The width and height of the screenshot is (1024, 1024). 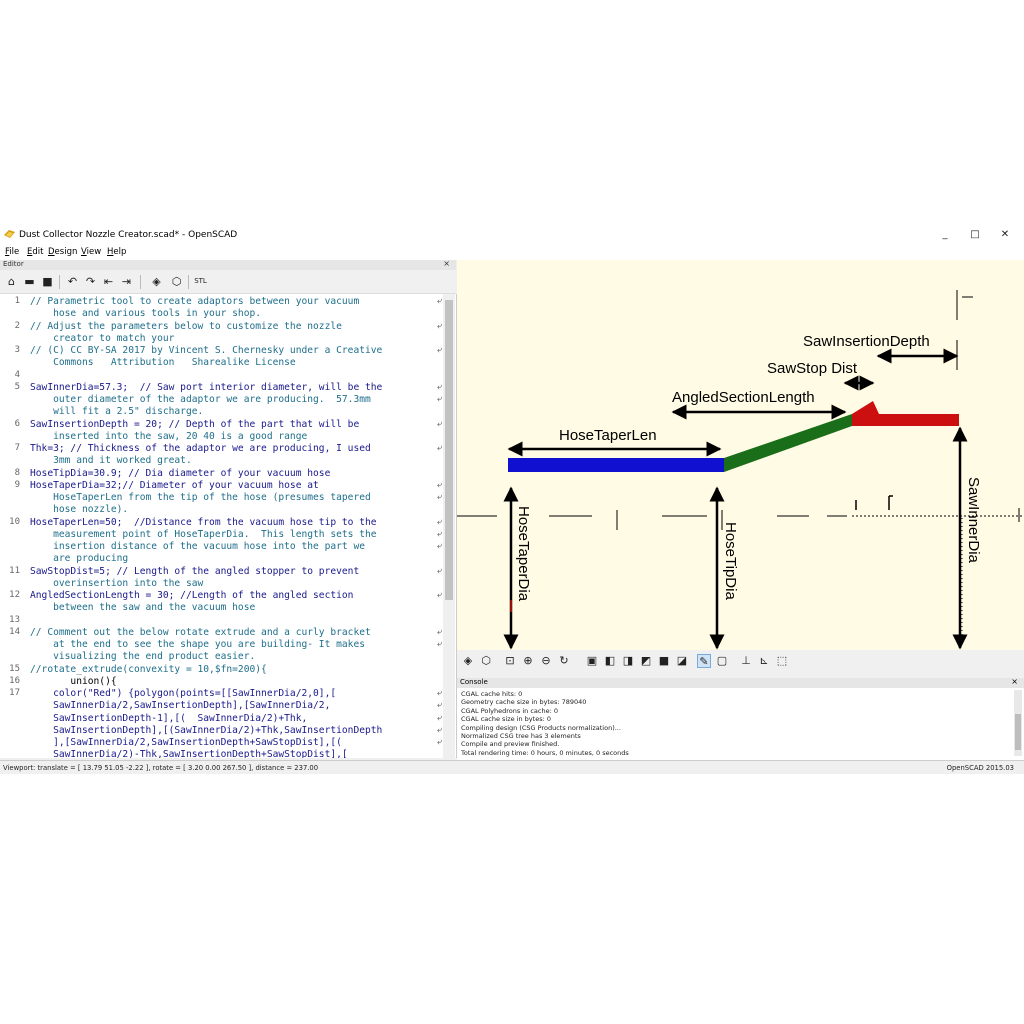 What do you see at coordinates (29, 281) in the screenshot?
I see `open-file-icon: ▬` at bounding box center [29, 281].